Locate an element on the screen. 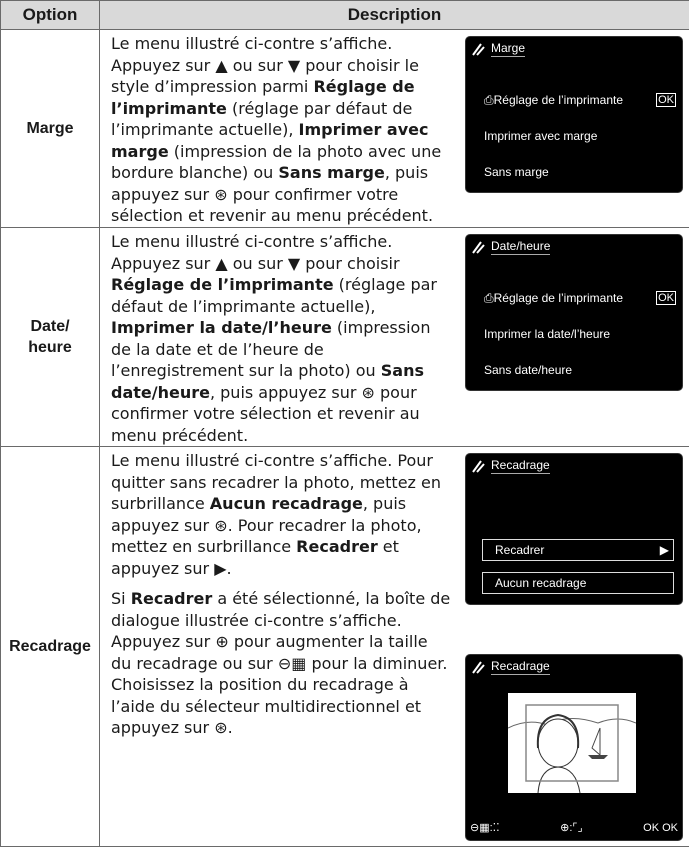 This screenshot has height=847, width=689. bold-term: Aucun recadrage is located at coordinates (286, 503).